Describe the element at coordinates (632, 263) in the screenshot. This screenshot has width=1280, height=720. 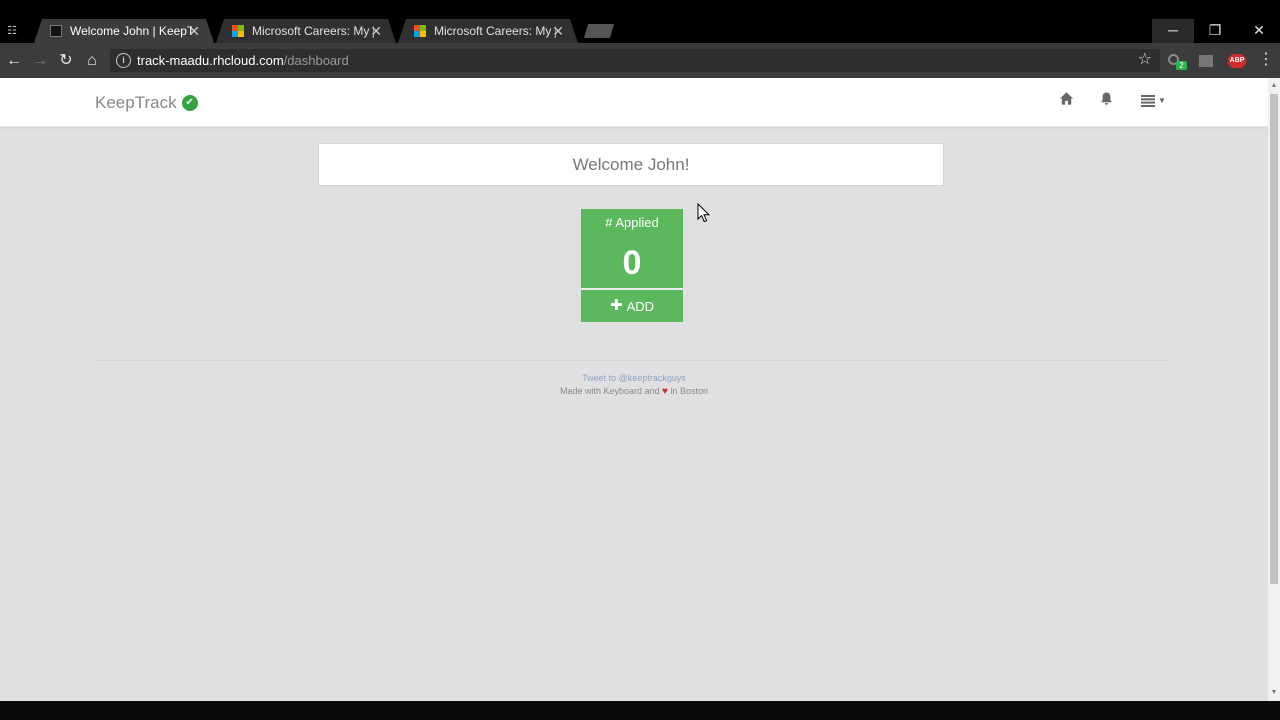
I see `applied-count: 0` at that location.